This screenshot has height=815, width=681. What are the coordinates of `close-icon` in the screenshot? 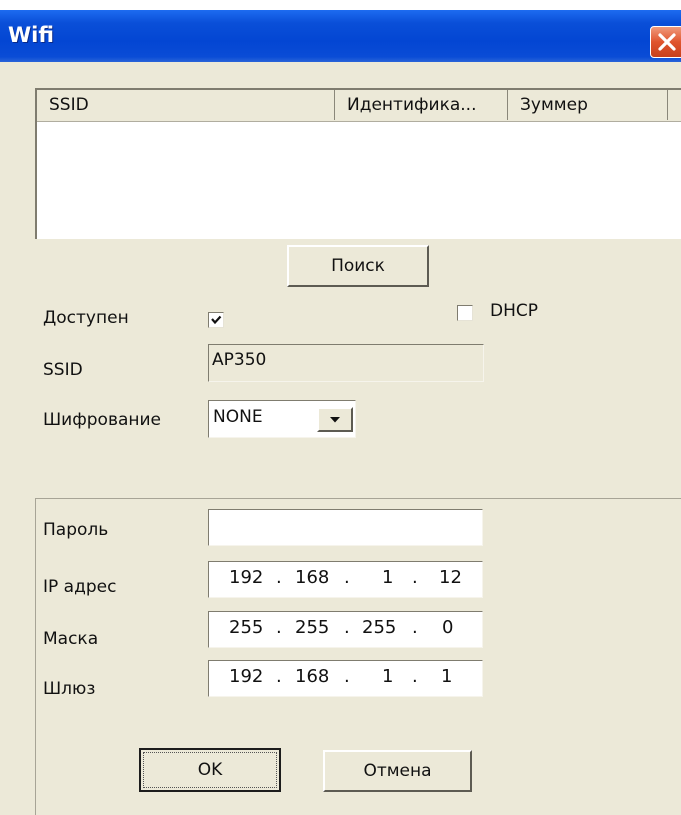 It's located at (667, 42).